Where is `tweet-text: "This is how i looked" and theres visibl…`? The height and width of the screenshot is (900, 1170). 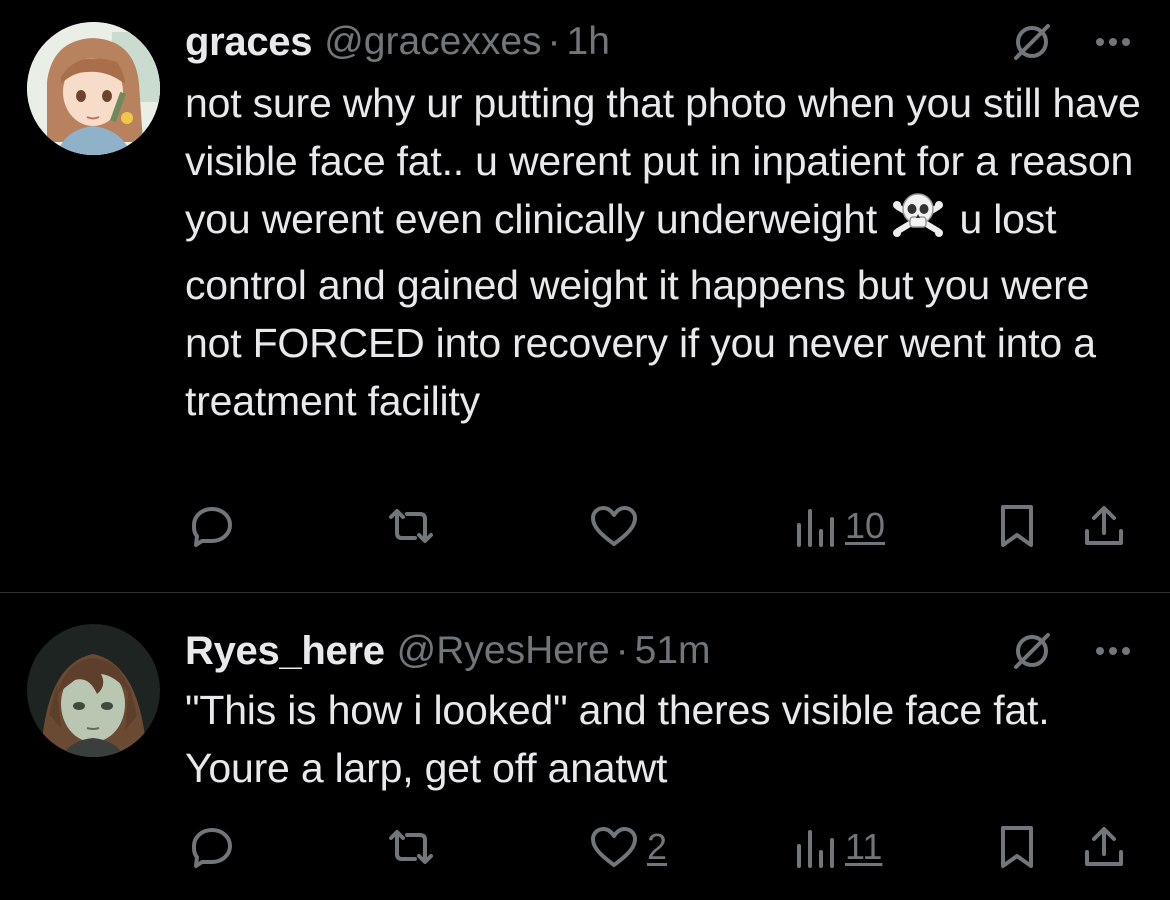 tweet-text: "This is how i looked" and theres visibl… is located at coordinates (617, 739).